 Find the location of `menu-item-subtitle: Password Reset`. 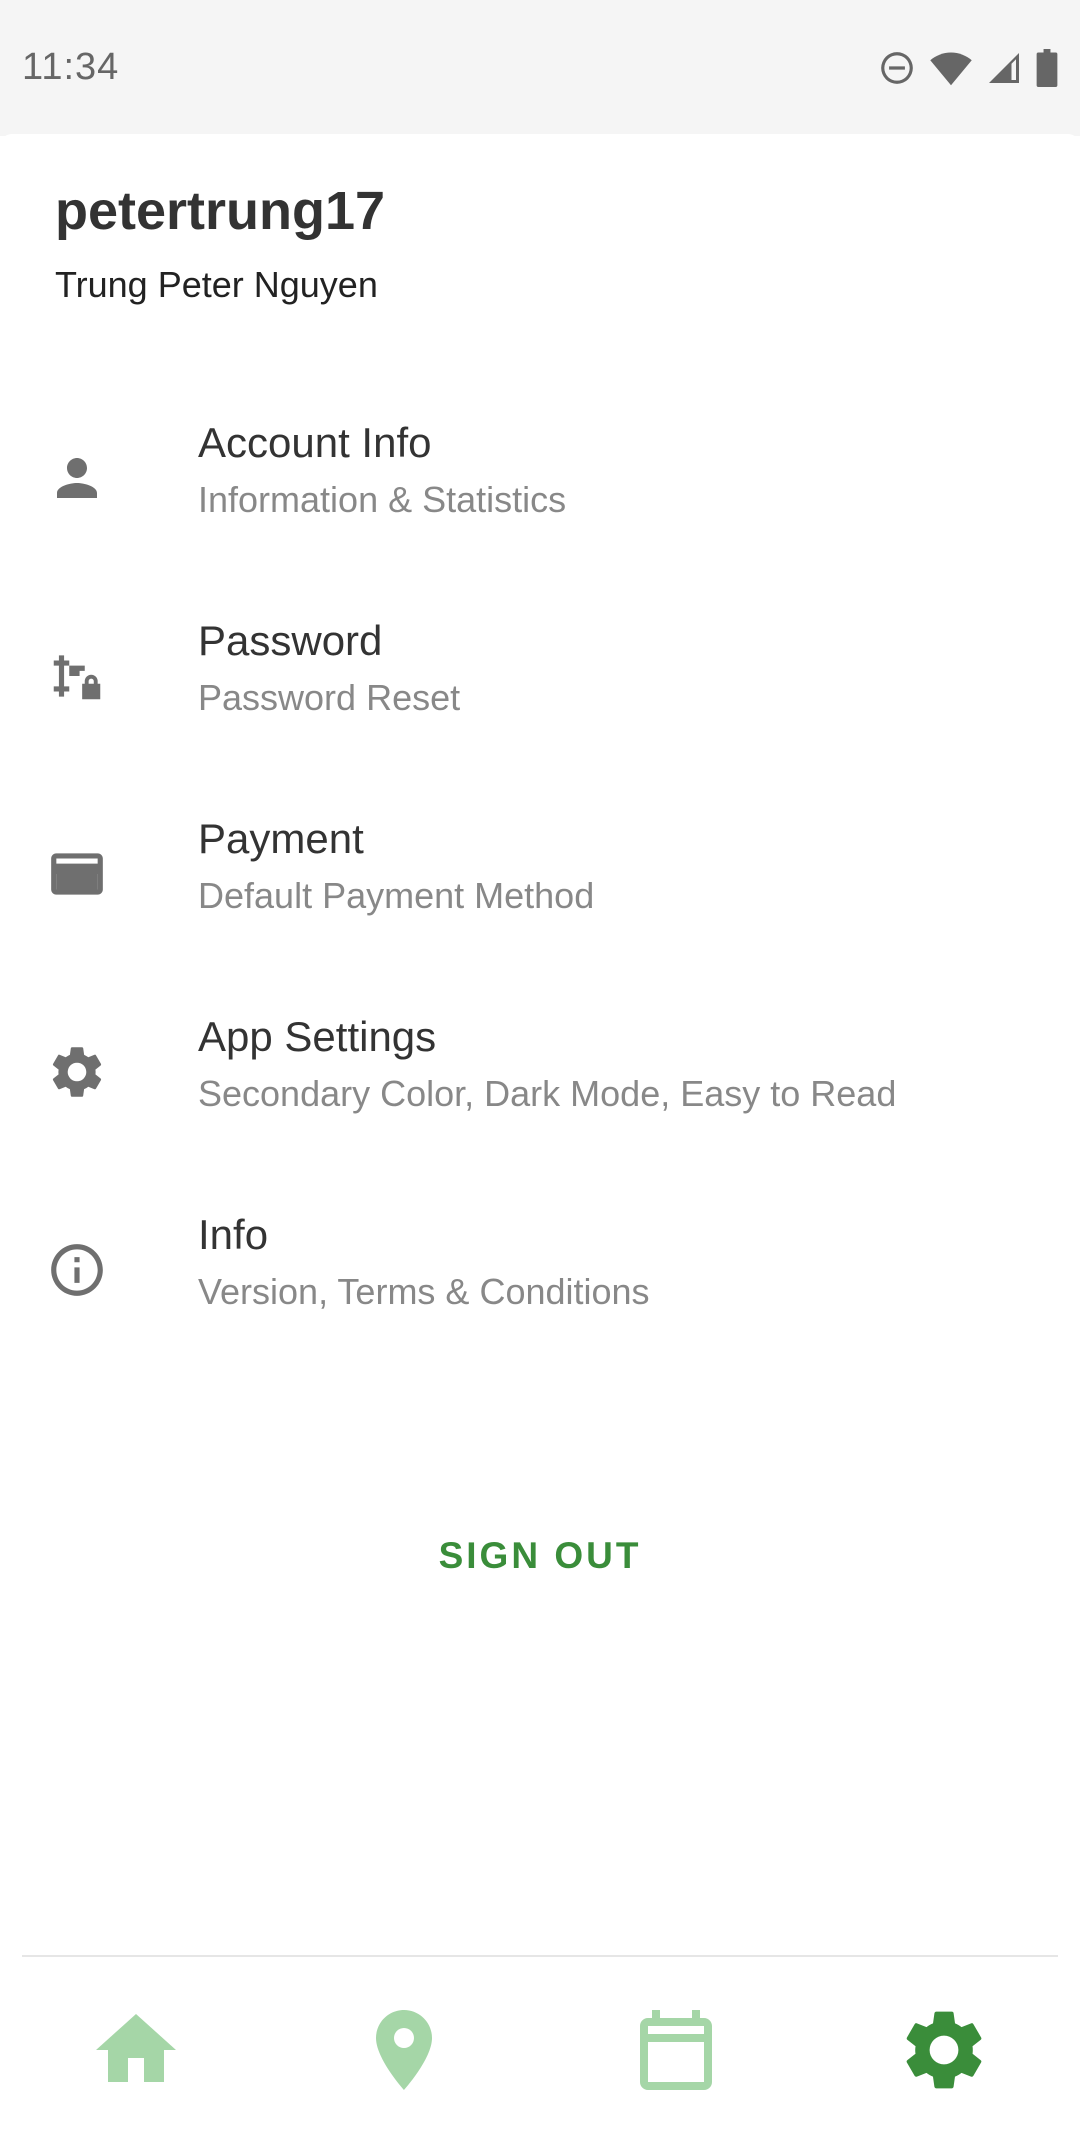

menu-item-subtitle: Password Reset is located at coordinates (329, 697).